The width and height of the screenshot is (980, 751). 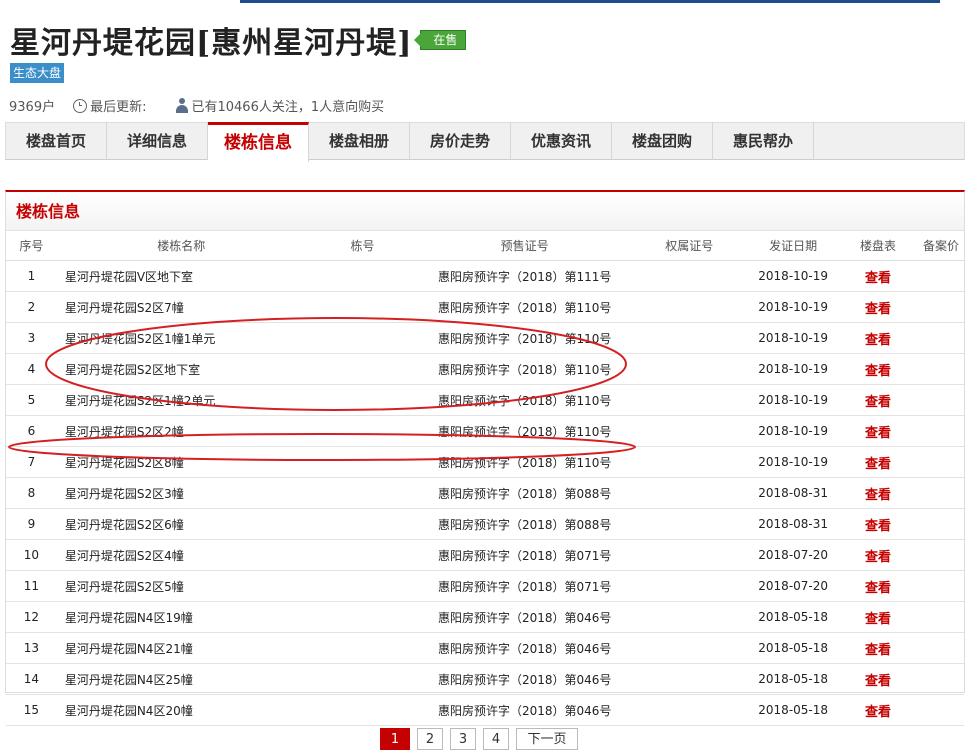 I want to click on nav-tab: 房价走势, so click(x=460, y=141).